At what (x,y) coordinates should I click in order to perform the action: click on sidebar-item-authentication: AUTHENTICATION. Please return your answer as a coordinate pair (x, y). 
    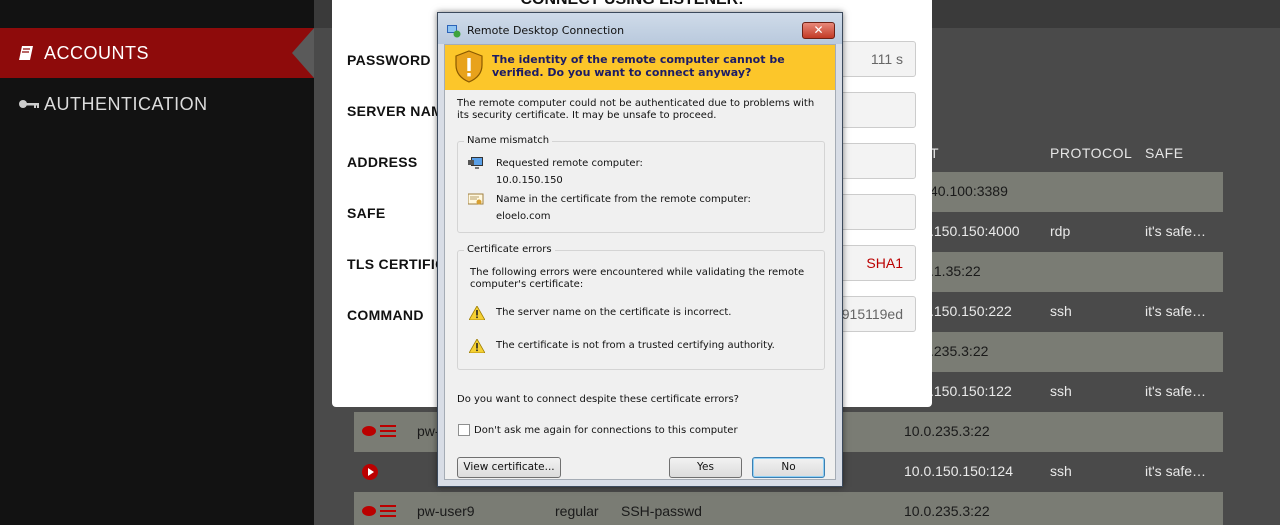
    Looking at the image, I should click on (157, 104).